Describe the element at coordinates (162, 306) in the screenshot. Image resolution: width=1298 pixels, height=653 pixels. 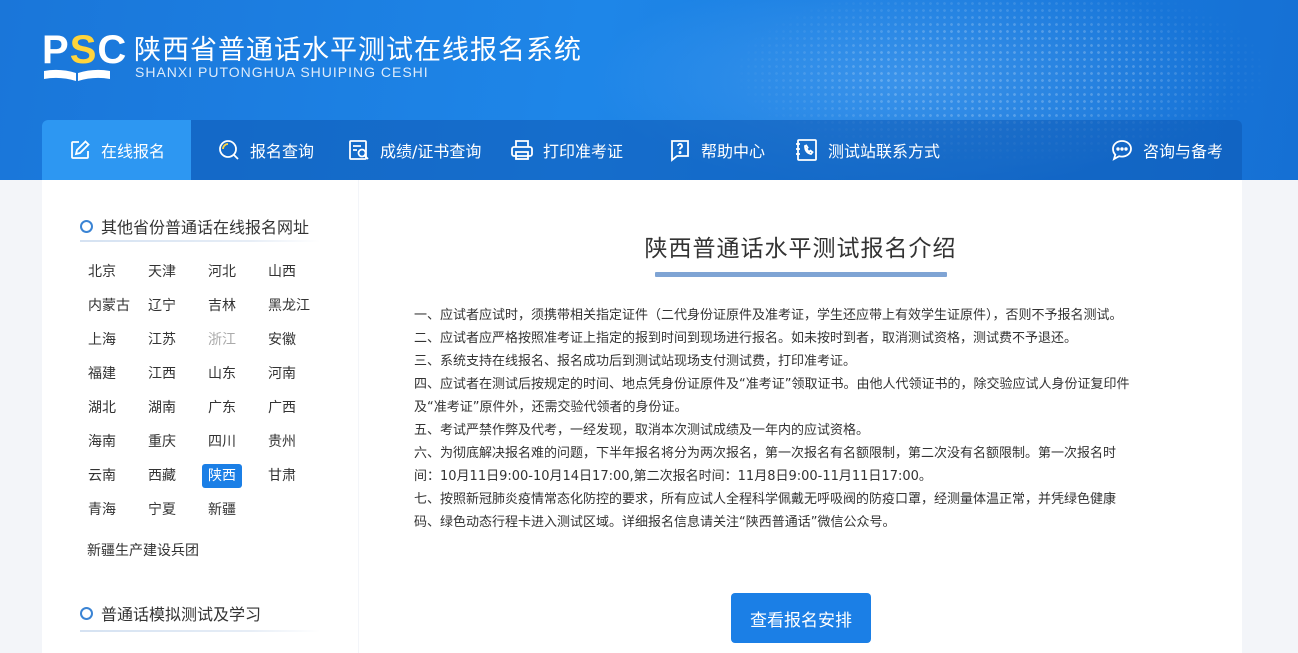
I see `province-link: 辽宁` at that location.